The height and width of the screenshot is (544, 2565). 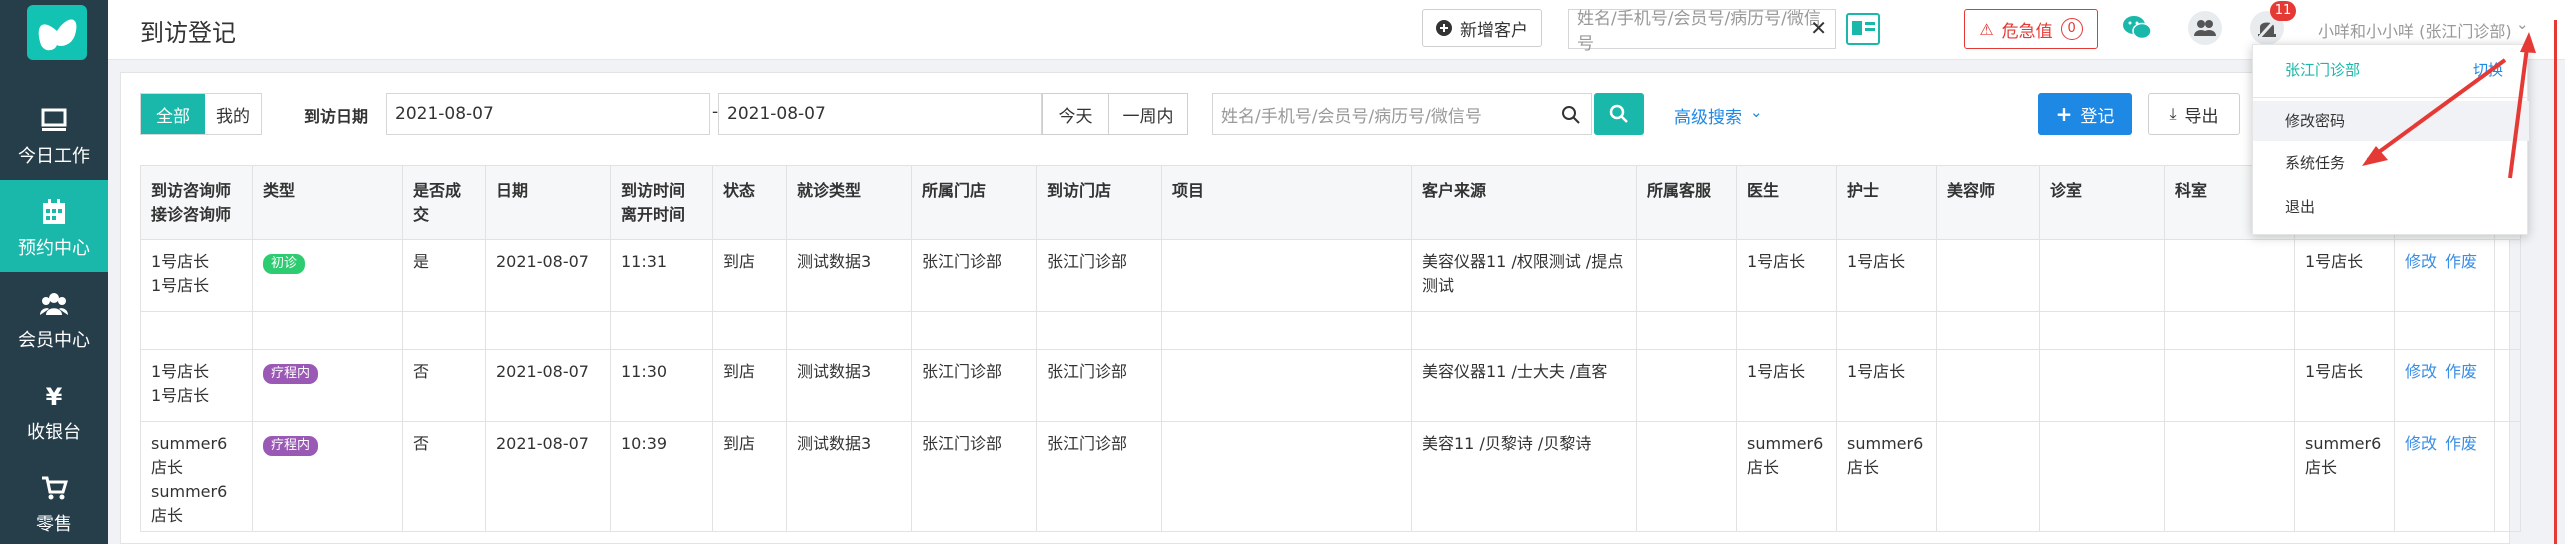 I want to click on annotation-marker, so click(x=2555, y=282).